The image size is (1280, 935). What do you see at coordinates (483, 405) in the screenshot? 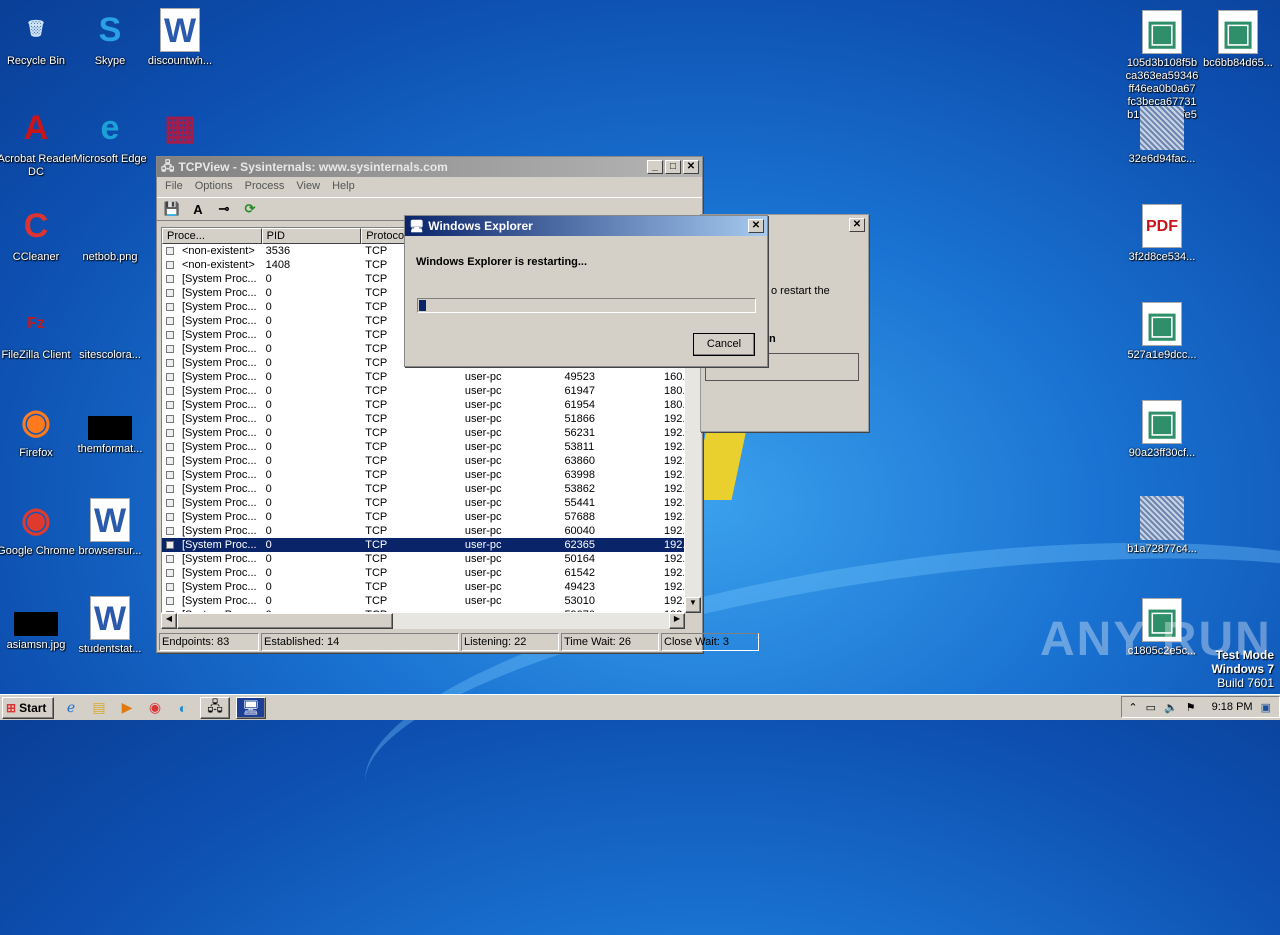
I see `table-cell: user-pc` at bounding box center [483, 405].